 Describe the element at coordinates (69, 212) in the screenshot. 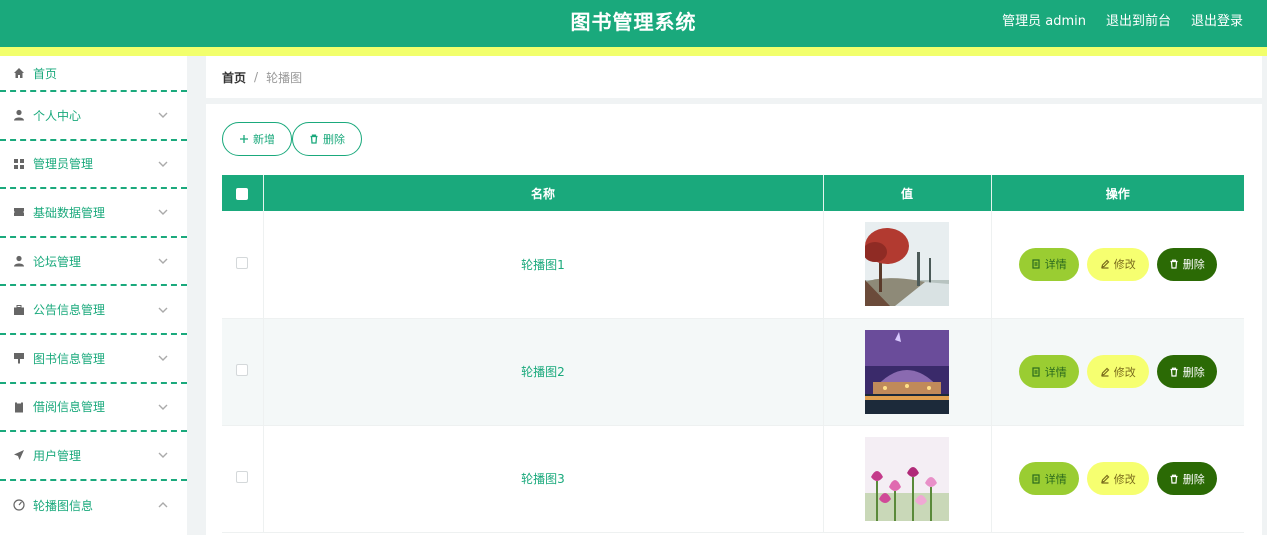

I see `sidebar-item-label: 基础数据管理` at that location.